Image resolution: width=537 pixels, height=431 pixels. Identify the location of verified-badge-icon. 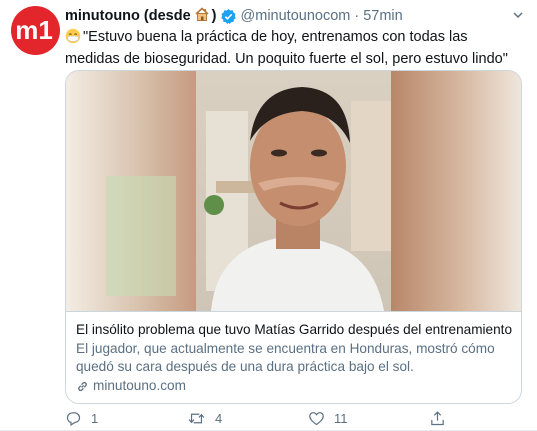
(228, 16).